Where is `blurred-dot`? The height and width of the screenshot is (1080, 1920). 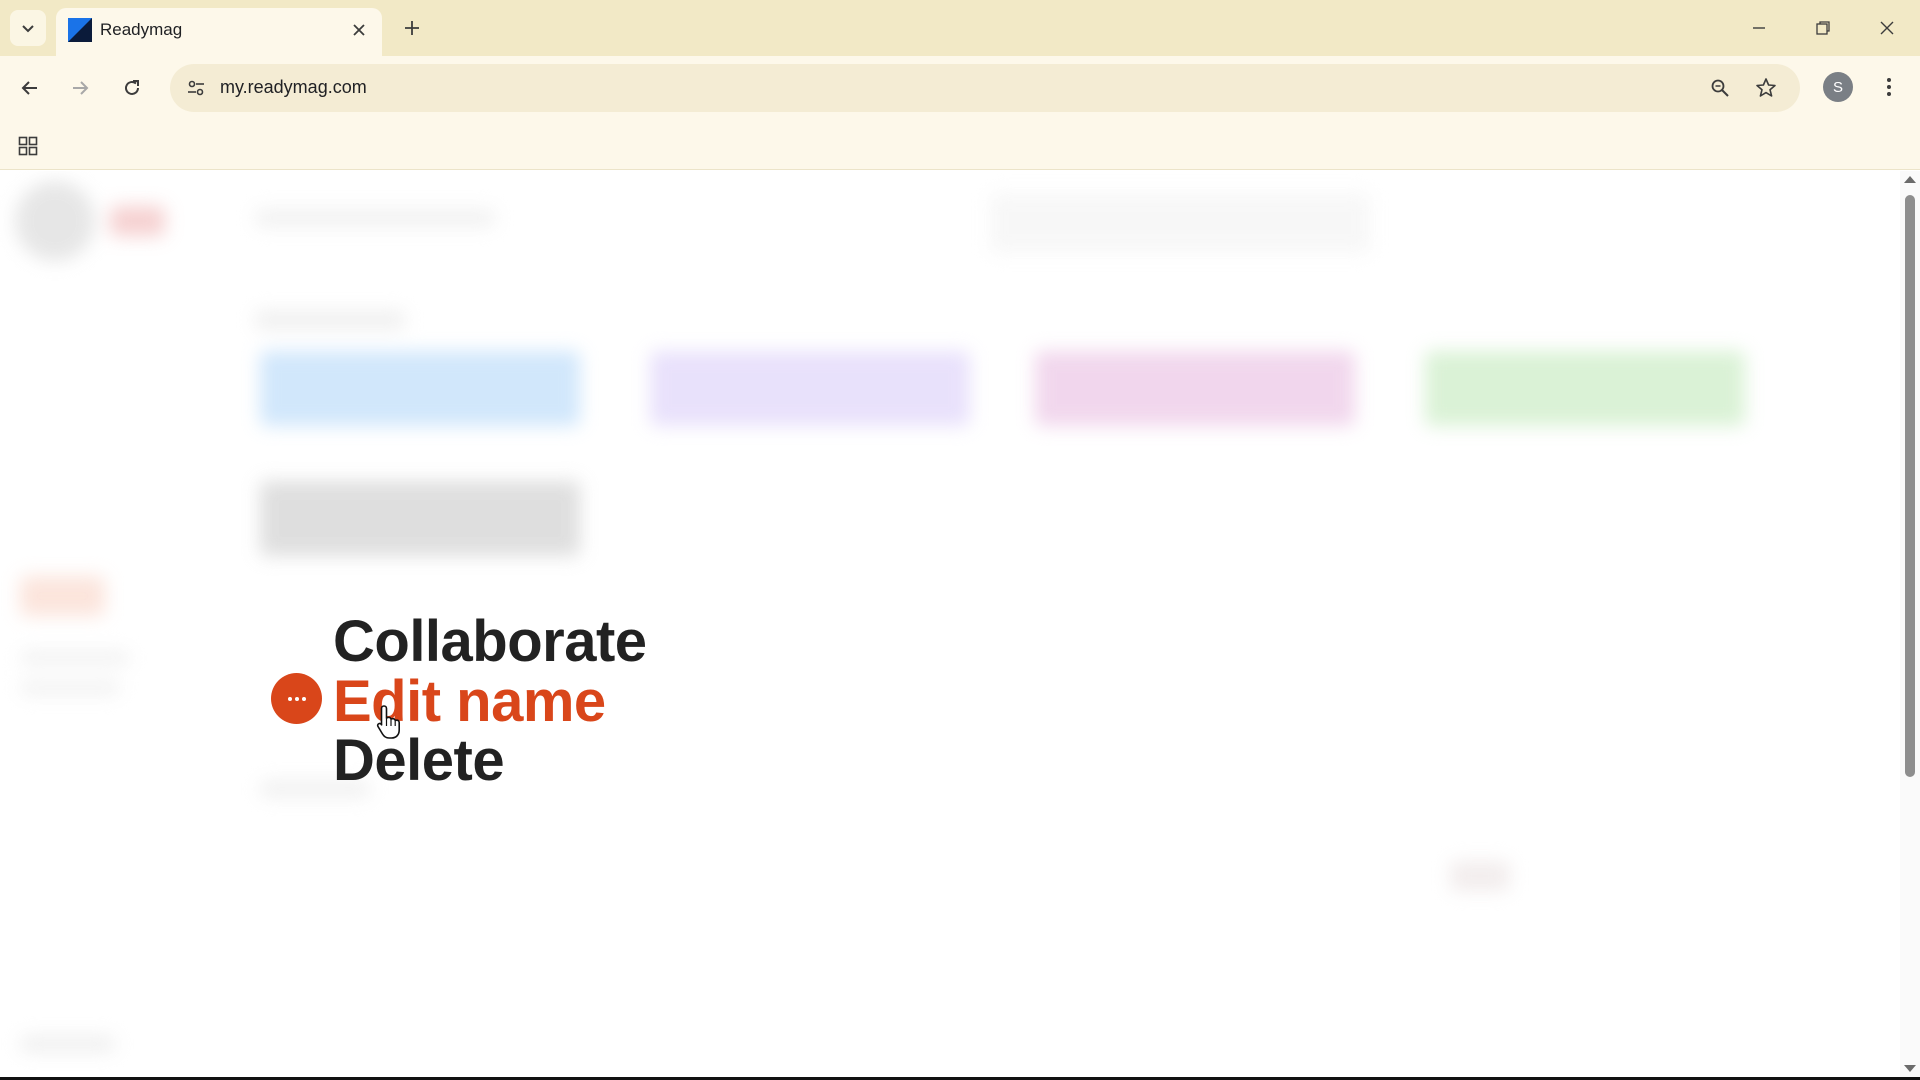
blurred-dot is located at coordinates (1480, 876).